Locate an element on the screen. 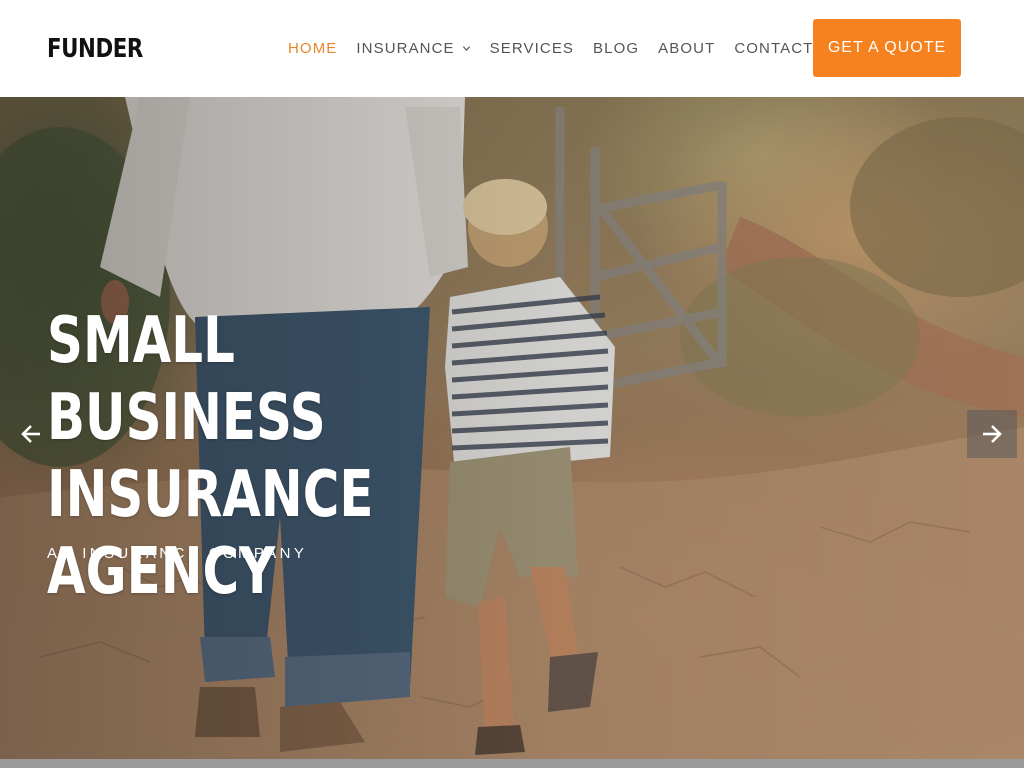 The width and height of the screenshot is (1024, 768). nav-blog-label: BLOG is located at coordinates (616, 48).